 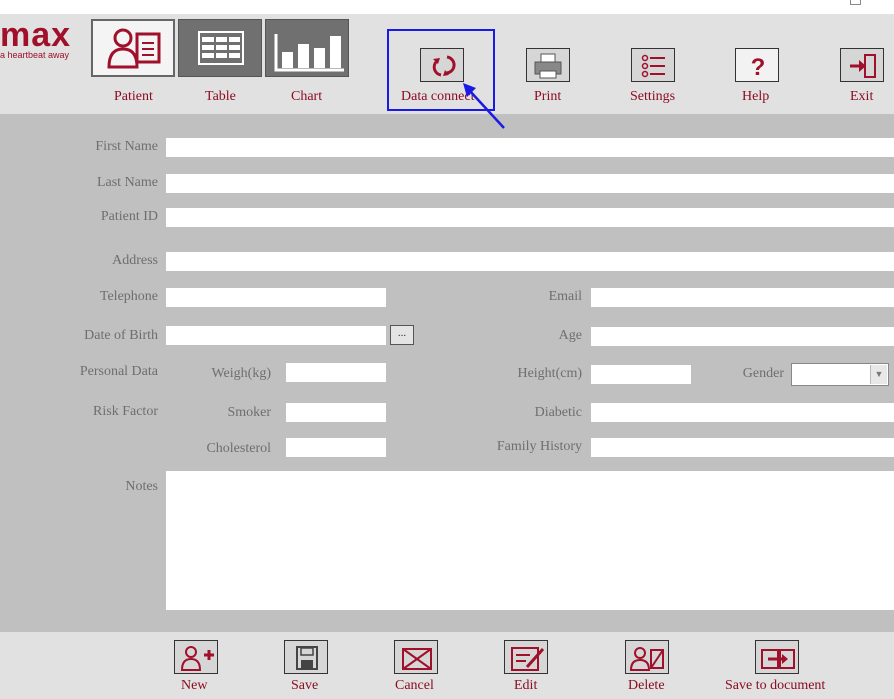 I want to click on print-label: Print, so click(x=548, y=96).